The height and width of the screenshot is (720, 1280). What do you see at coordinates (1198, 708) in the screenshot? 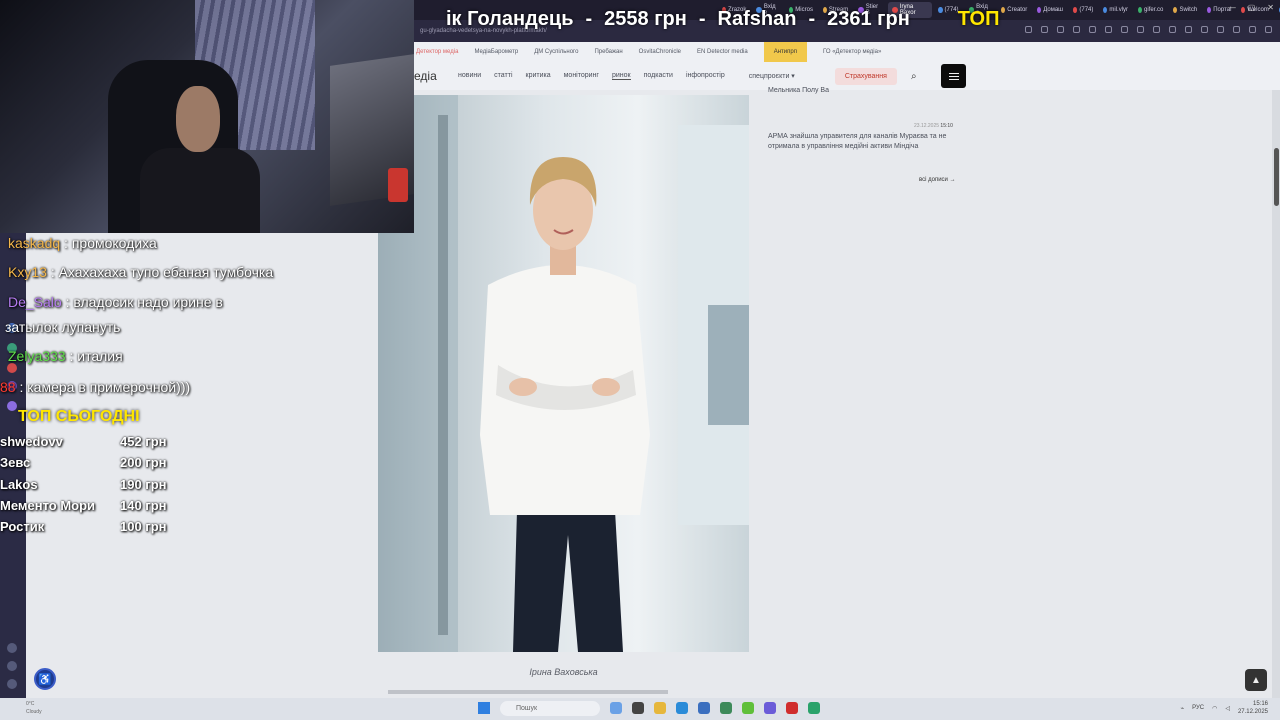
I see `lang-indicator: РУС` at bounding box center [1198, 708].